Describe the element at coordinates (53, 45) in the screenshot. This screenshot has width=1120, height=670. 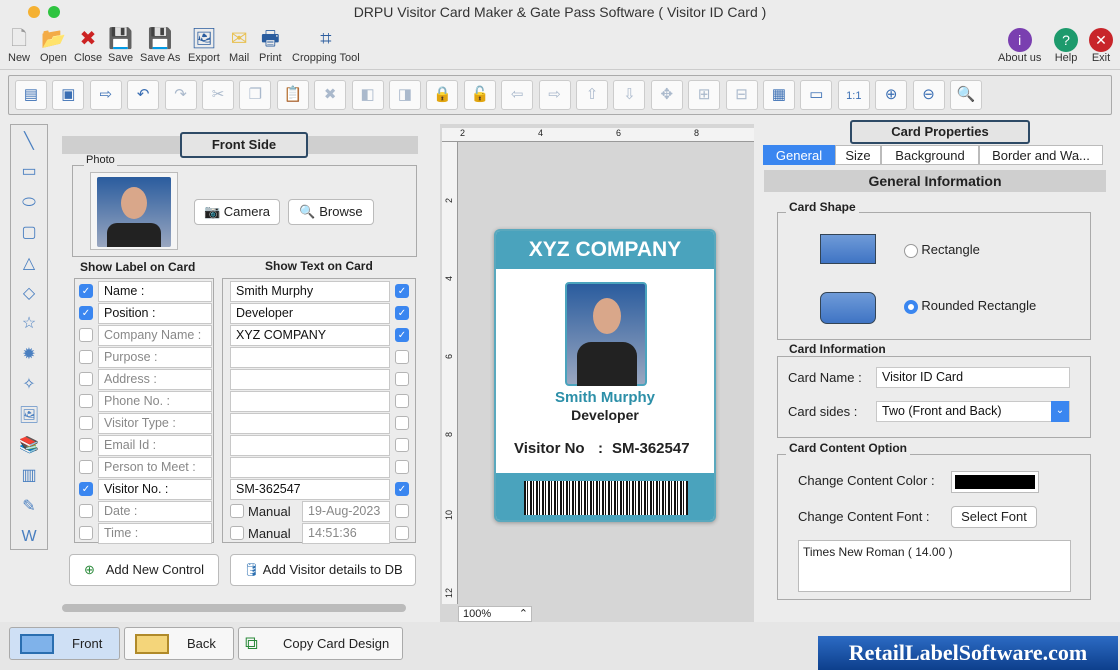
I see `open-button: 📂 Open` at that location.